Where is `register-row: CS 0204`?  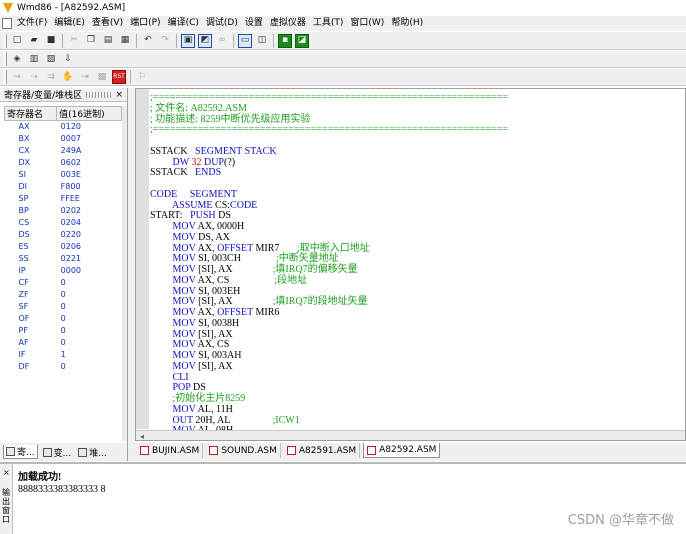 register-row: CS 0204 is located at coordinates (63, 223).